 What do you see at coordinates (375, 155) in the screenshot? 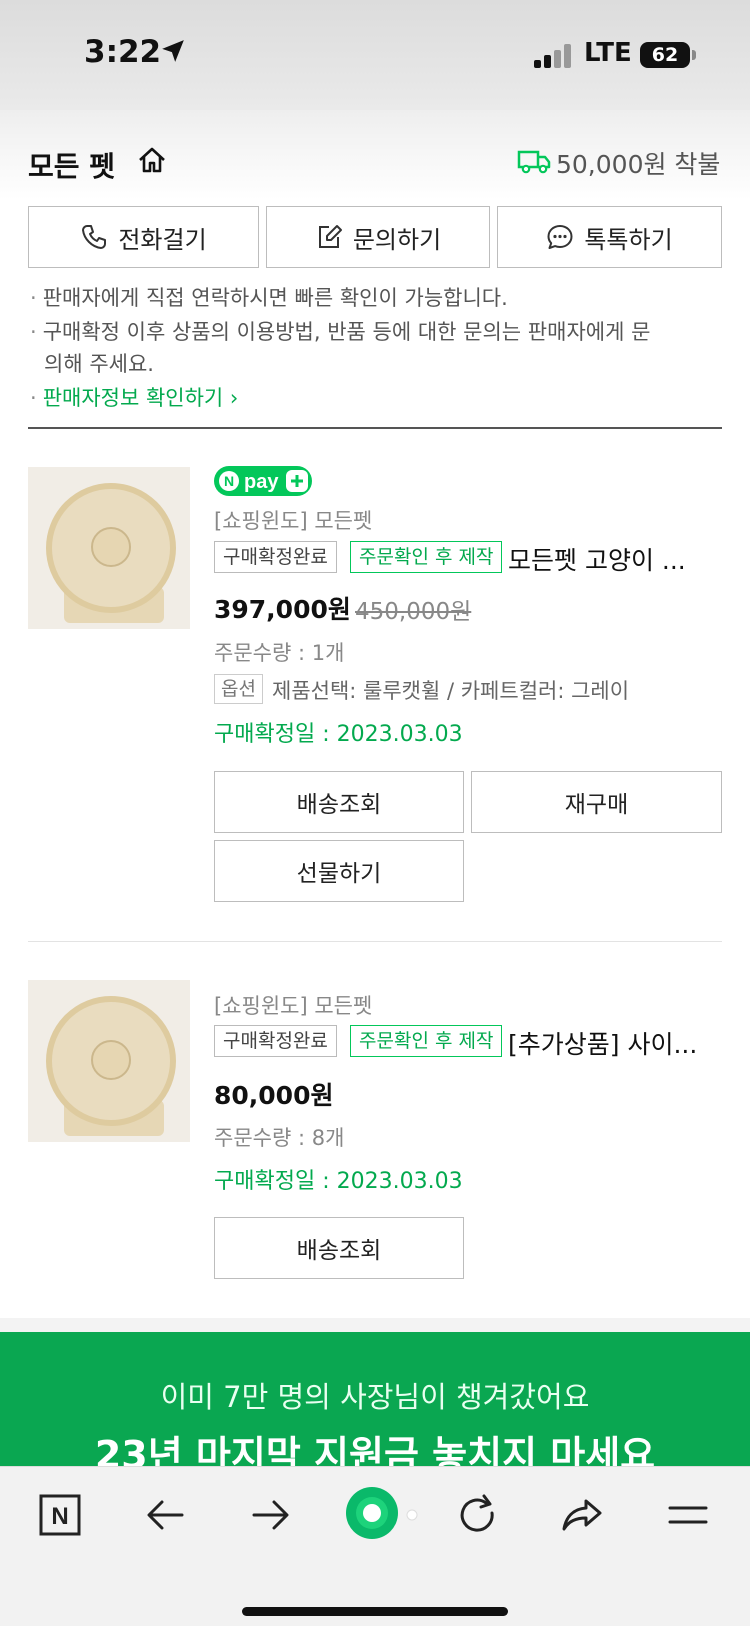
I see `seller-header: 모든 펫 50,000원 착불` at bounding box center [375, 155].